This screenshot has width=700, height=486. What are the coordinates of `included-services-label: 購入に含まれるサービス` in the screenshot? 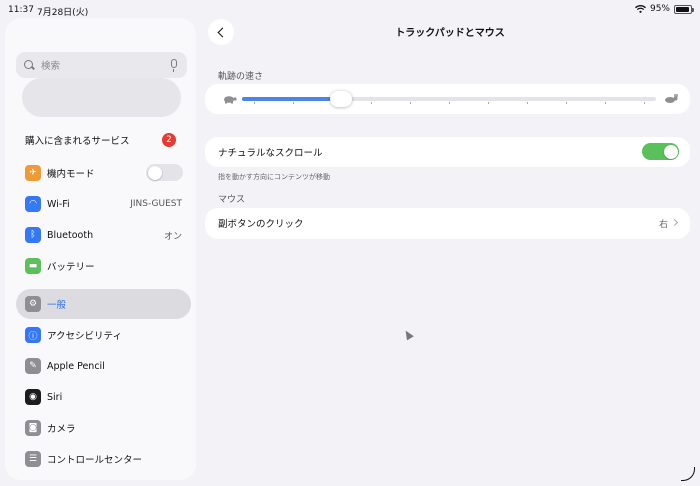 It's located at (77, 141).